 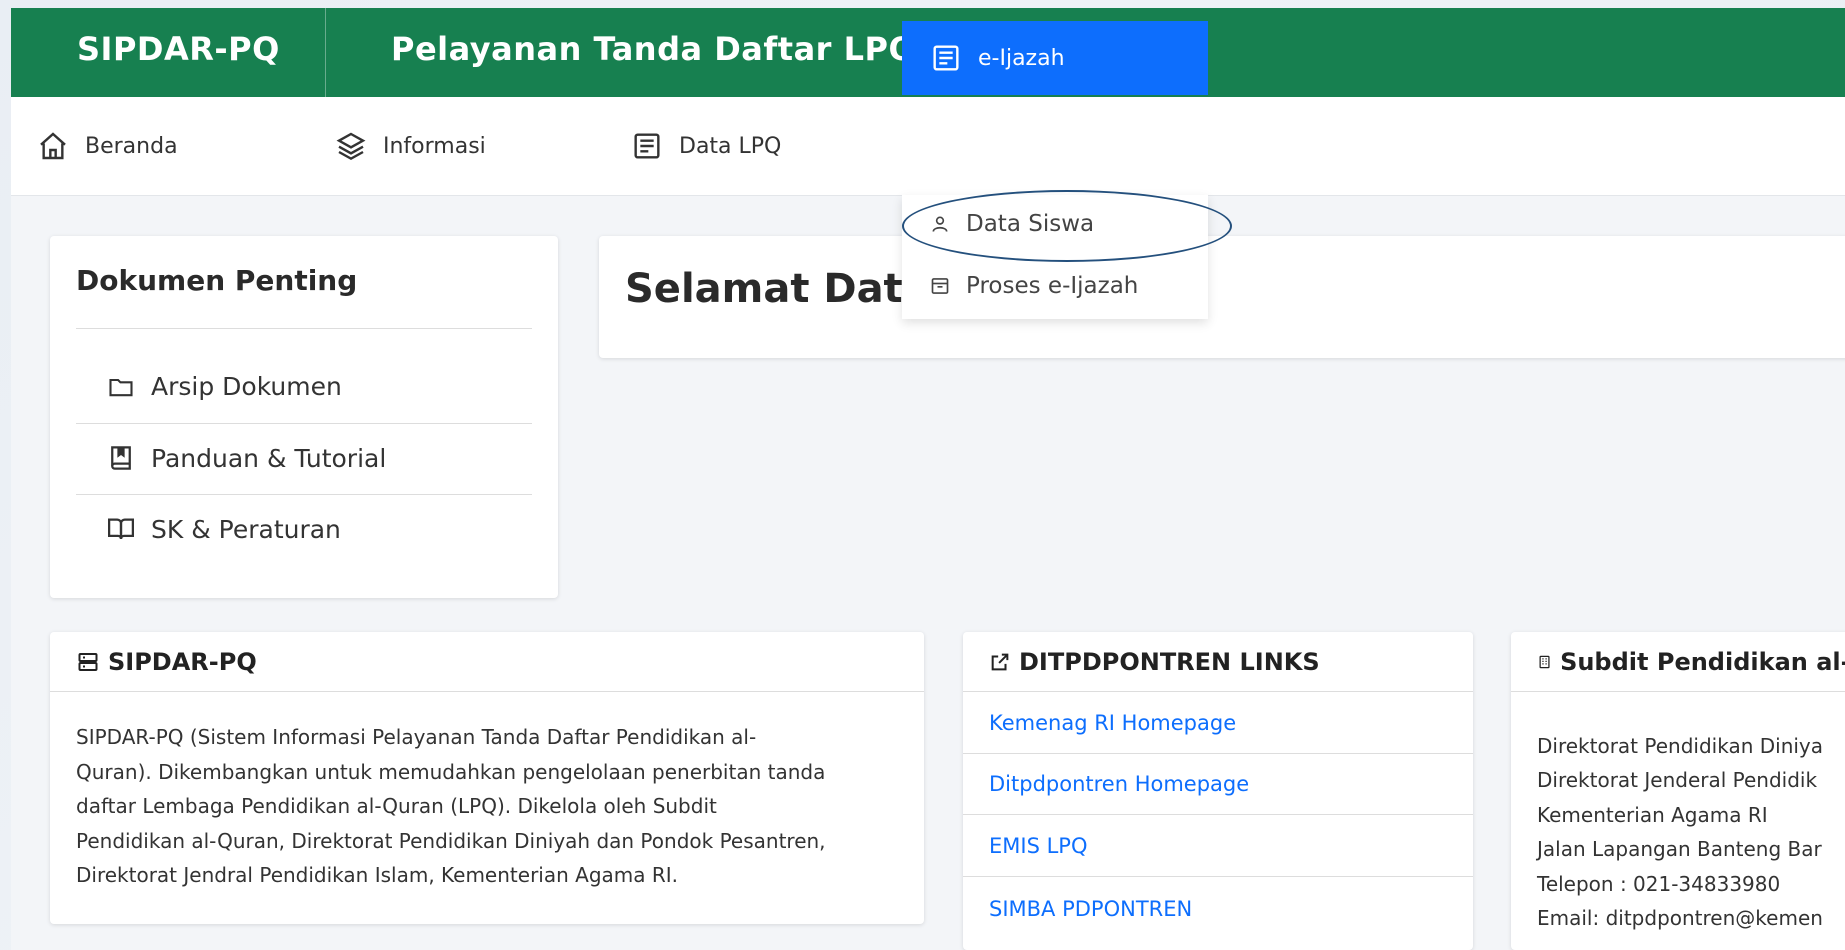 What do you see at coordinates (121, 458) in the screenshot?
I see `book-icon` at bounding box center [121, 458].